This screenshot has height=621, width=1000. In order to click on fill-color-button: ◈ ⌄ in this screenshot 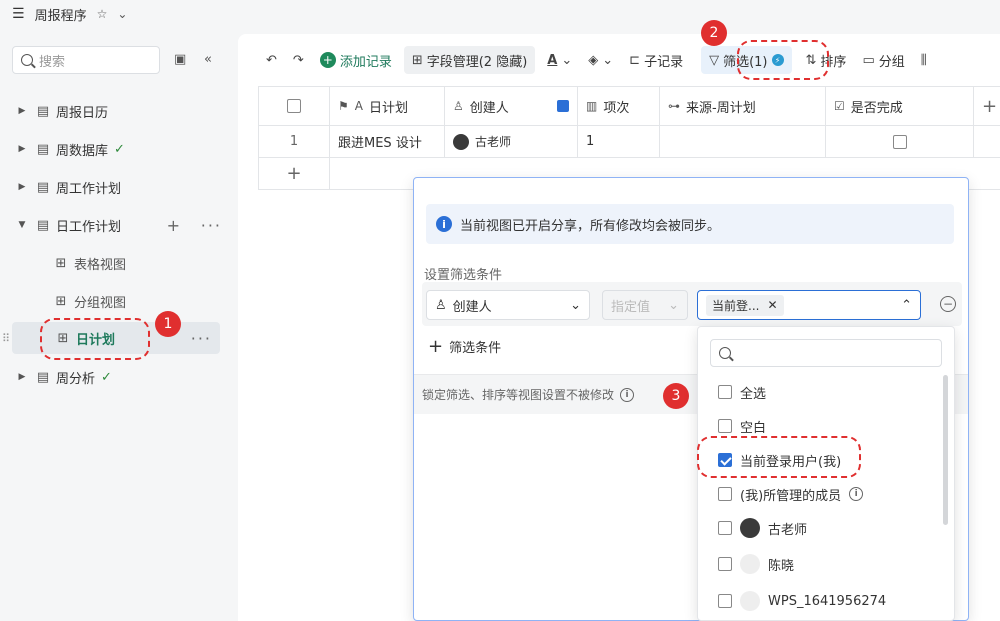, I will do `click(600, 60)`.